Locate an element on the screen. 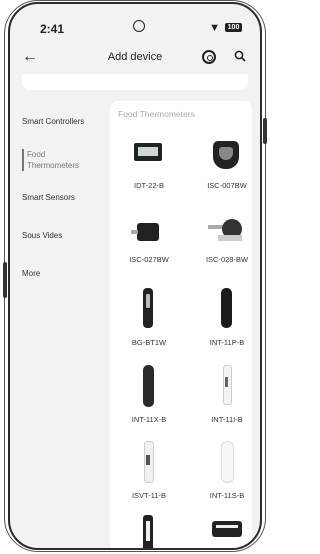 The width and height of the screenshot is (320, 554). app-header: ← Add device is located at coordinates (135, 60).